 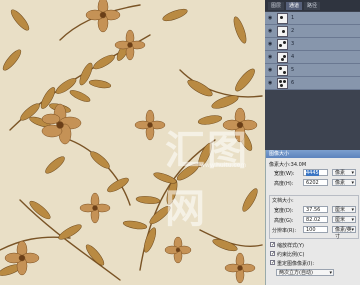 I want to click on layer-row: ◉ 2, so click(x=312, y=31).